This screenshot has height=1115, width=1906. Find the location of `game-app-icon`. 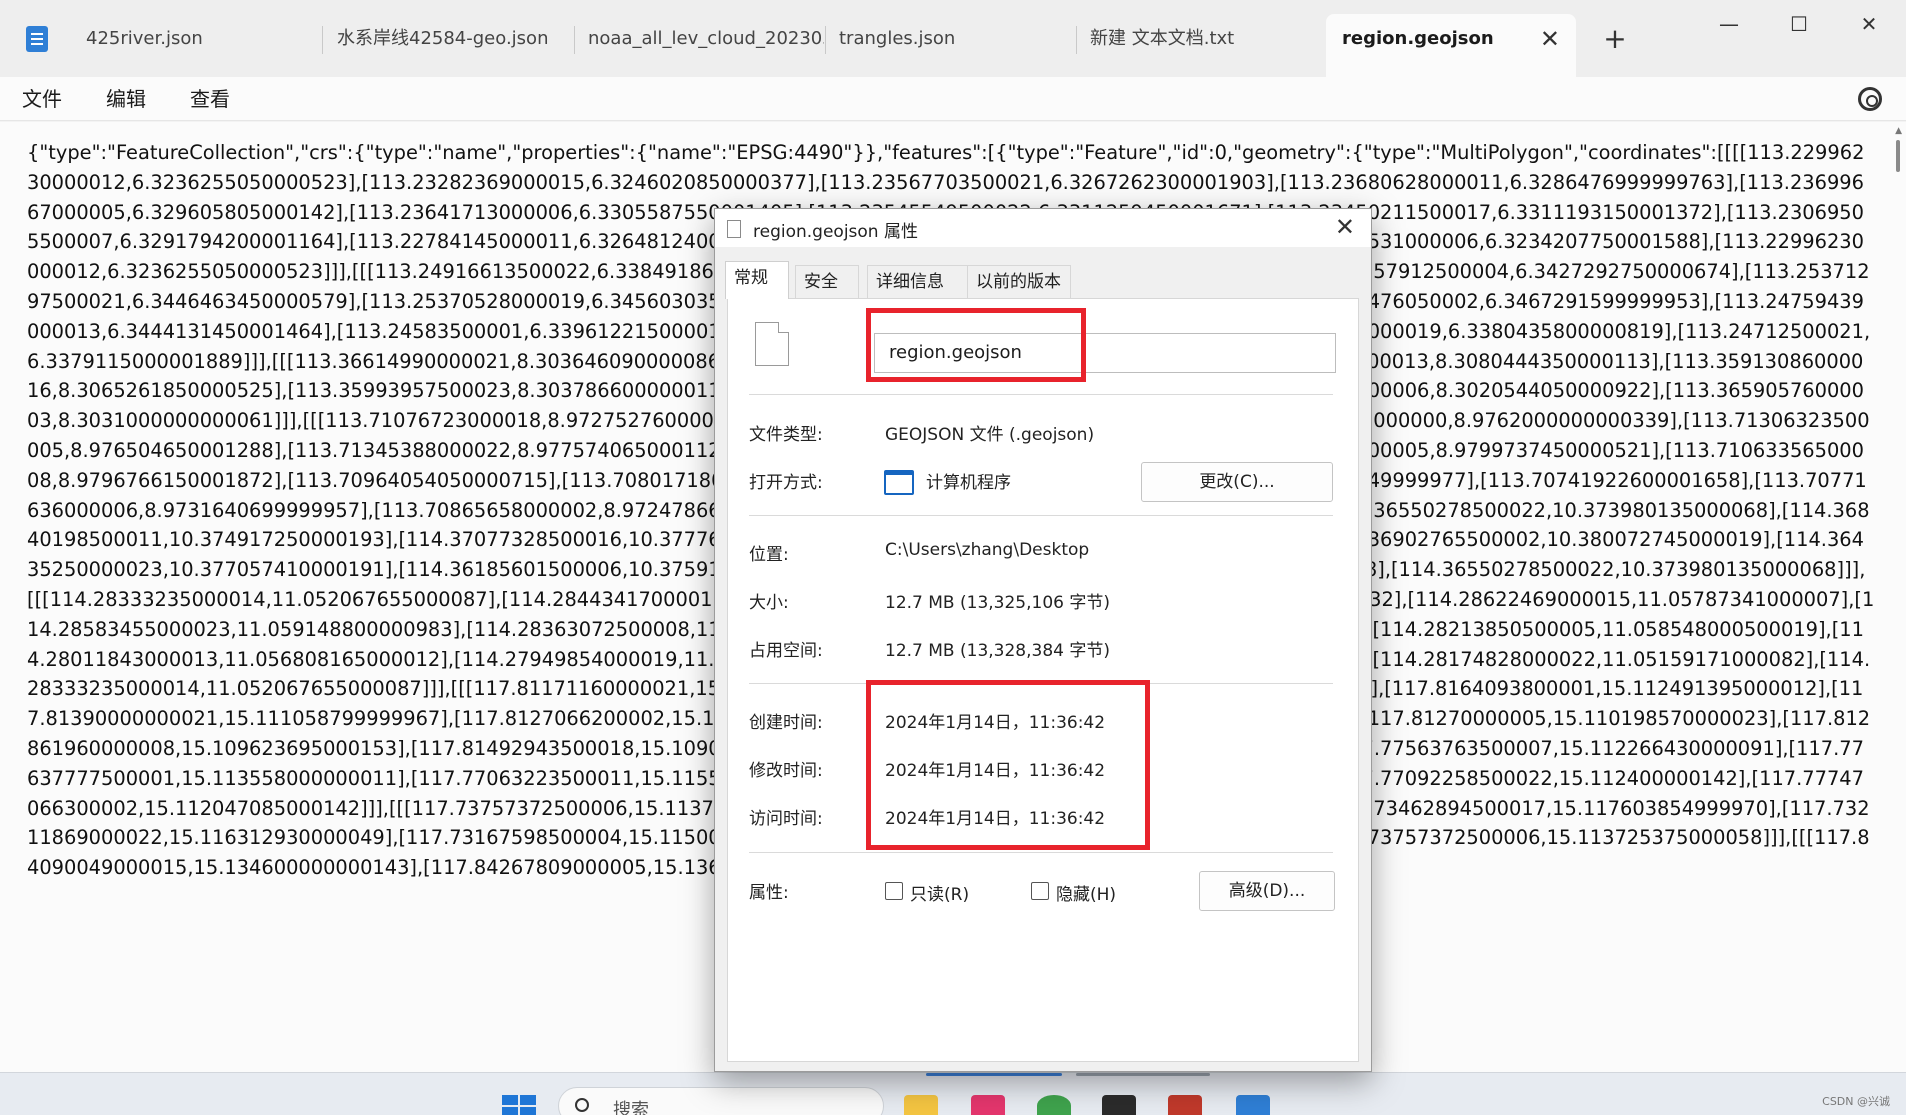

game-app-icon is located at coordinates (1185, 1105).